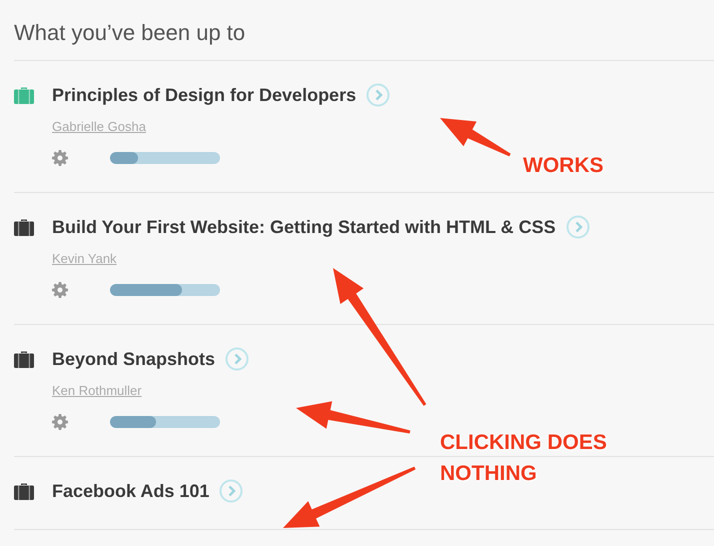  Describe the element at coordinates (364, 40) in the screenshot. I see `section-heading: What you’ve been up to` at that location.